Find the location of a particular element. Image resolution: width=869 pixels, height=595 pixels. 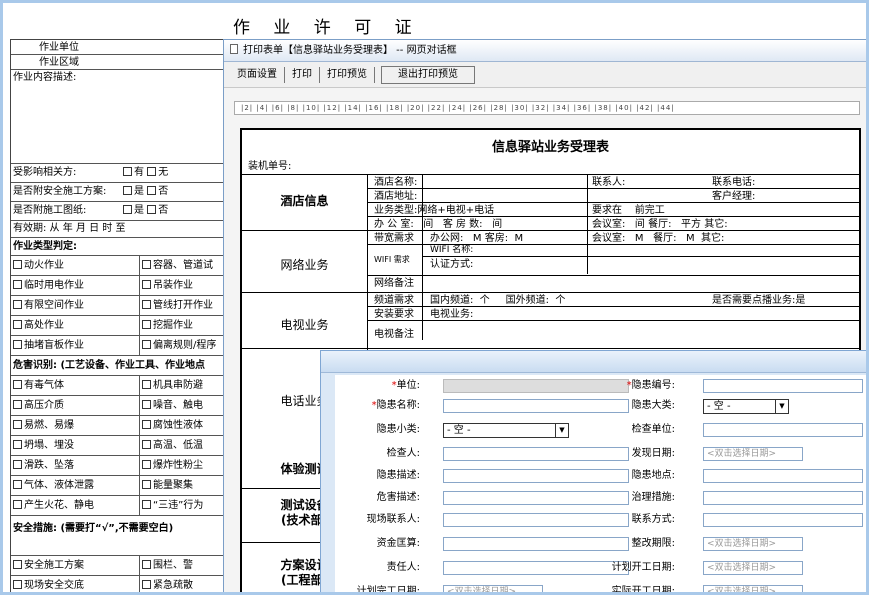

dining-unit: 平方 is located at coordinates (691, 224).